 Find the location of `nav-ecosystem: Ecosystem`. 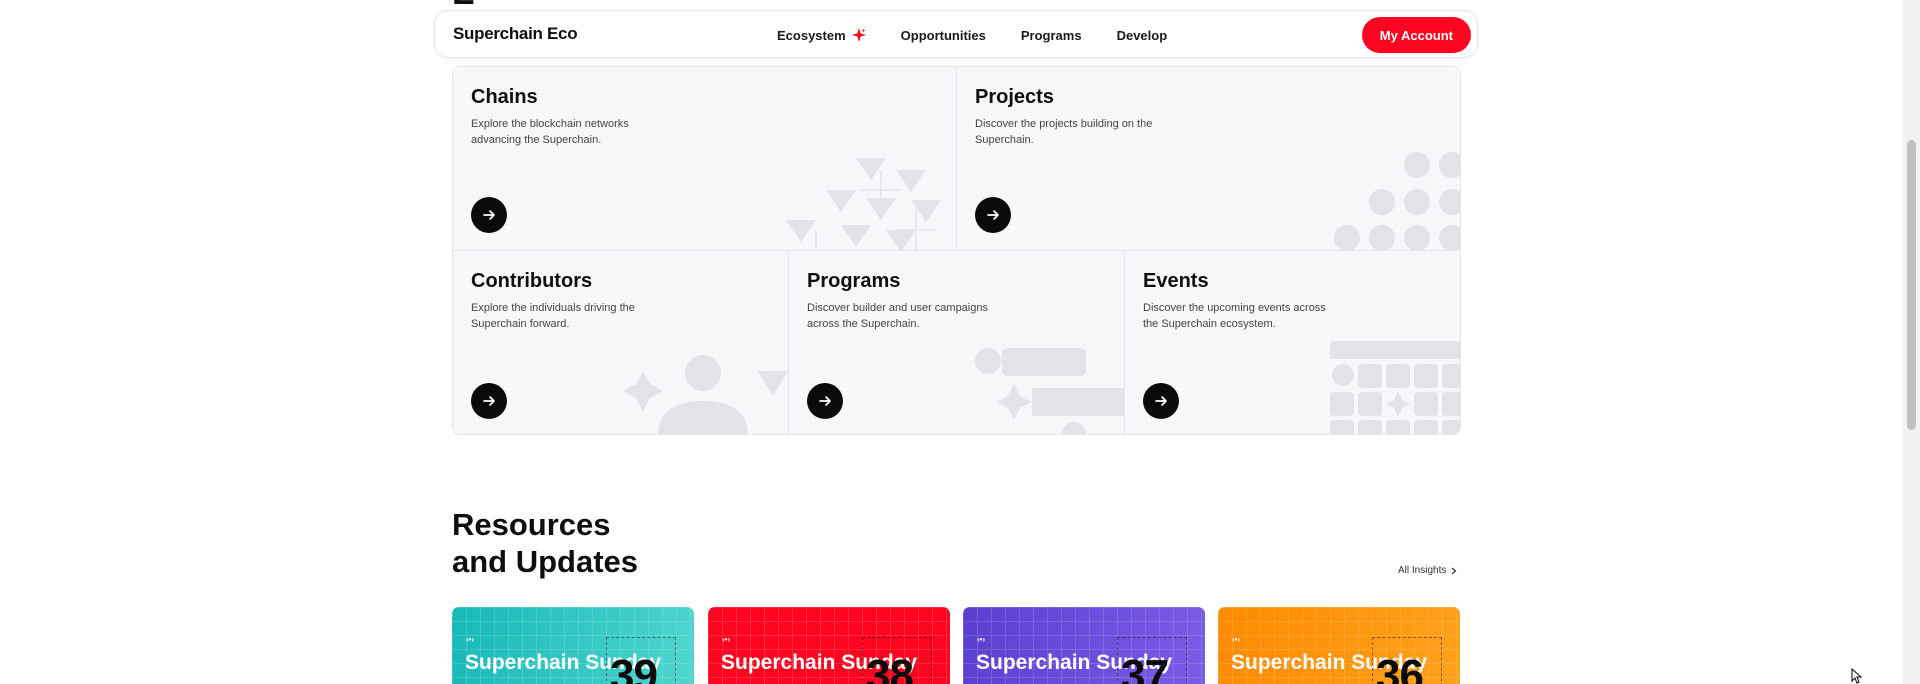

nav-ecosystem: Ecosystem is located at coordinates (821, 35).